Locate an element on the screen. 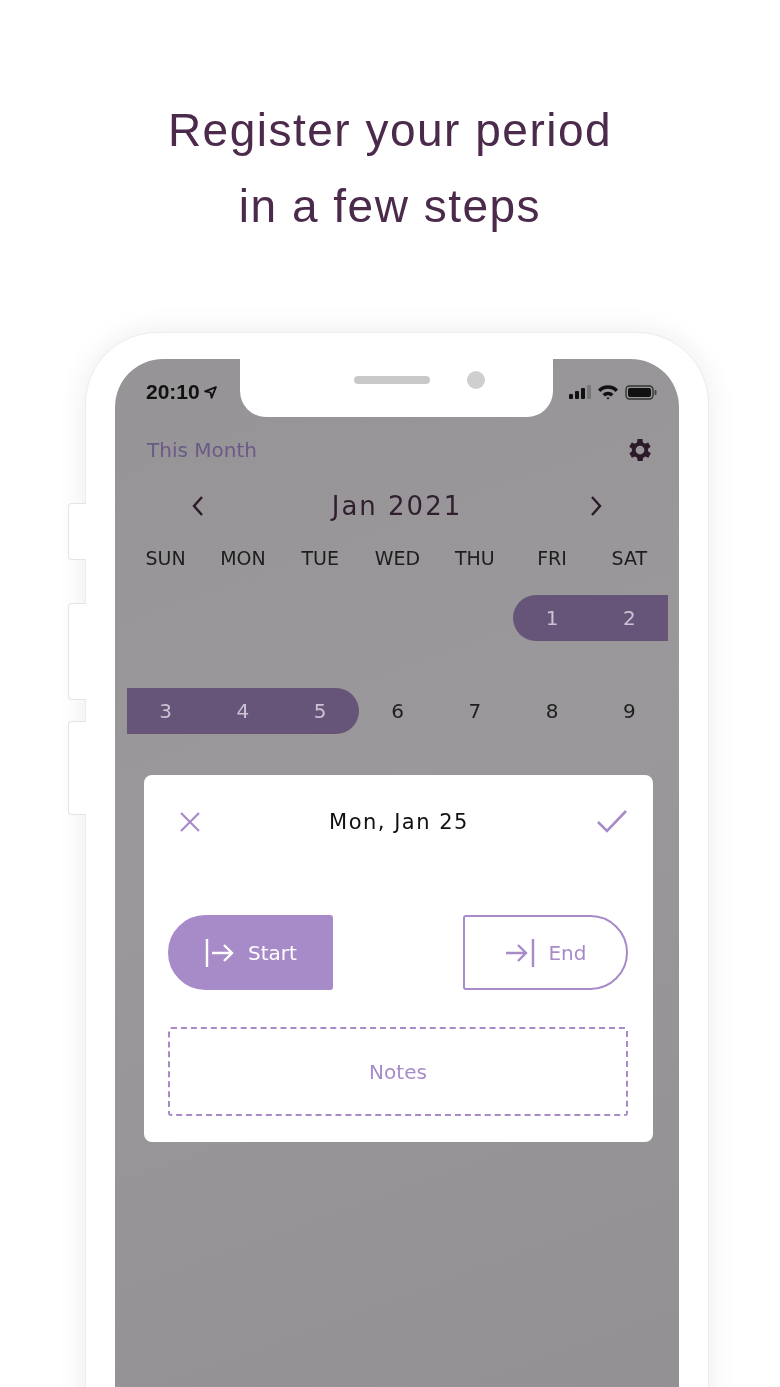 Image resolution: width=780 pixels, height=1387 pixels. battery-icon is located at coordinates (641, 392).